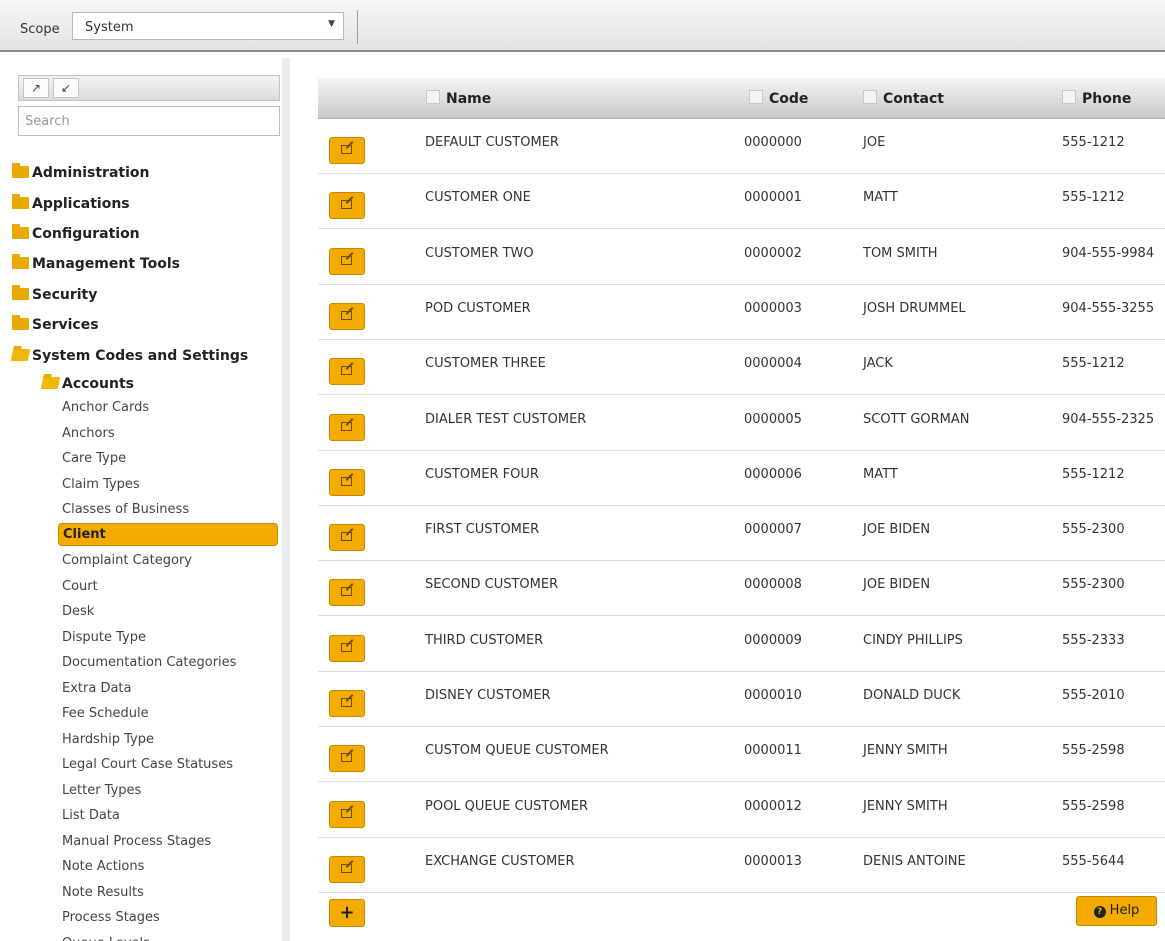 The width and height of the screenshot is (1165, 941). What do you see at coordinates (149, 662) in the screenshot?
I see `tree-item: Documentation Categories` at bounding box center [149, 662].